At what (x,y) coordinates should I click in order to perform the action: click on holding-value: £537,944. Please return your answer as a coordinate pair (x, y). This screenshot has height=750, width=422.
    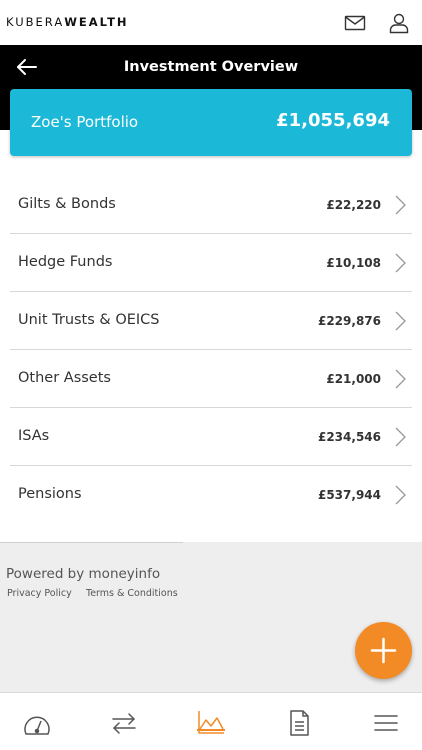
    Looking at the image, I should click on (349, 495).